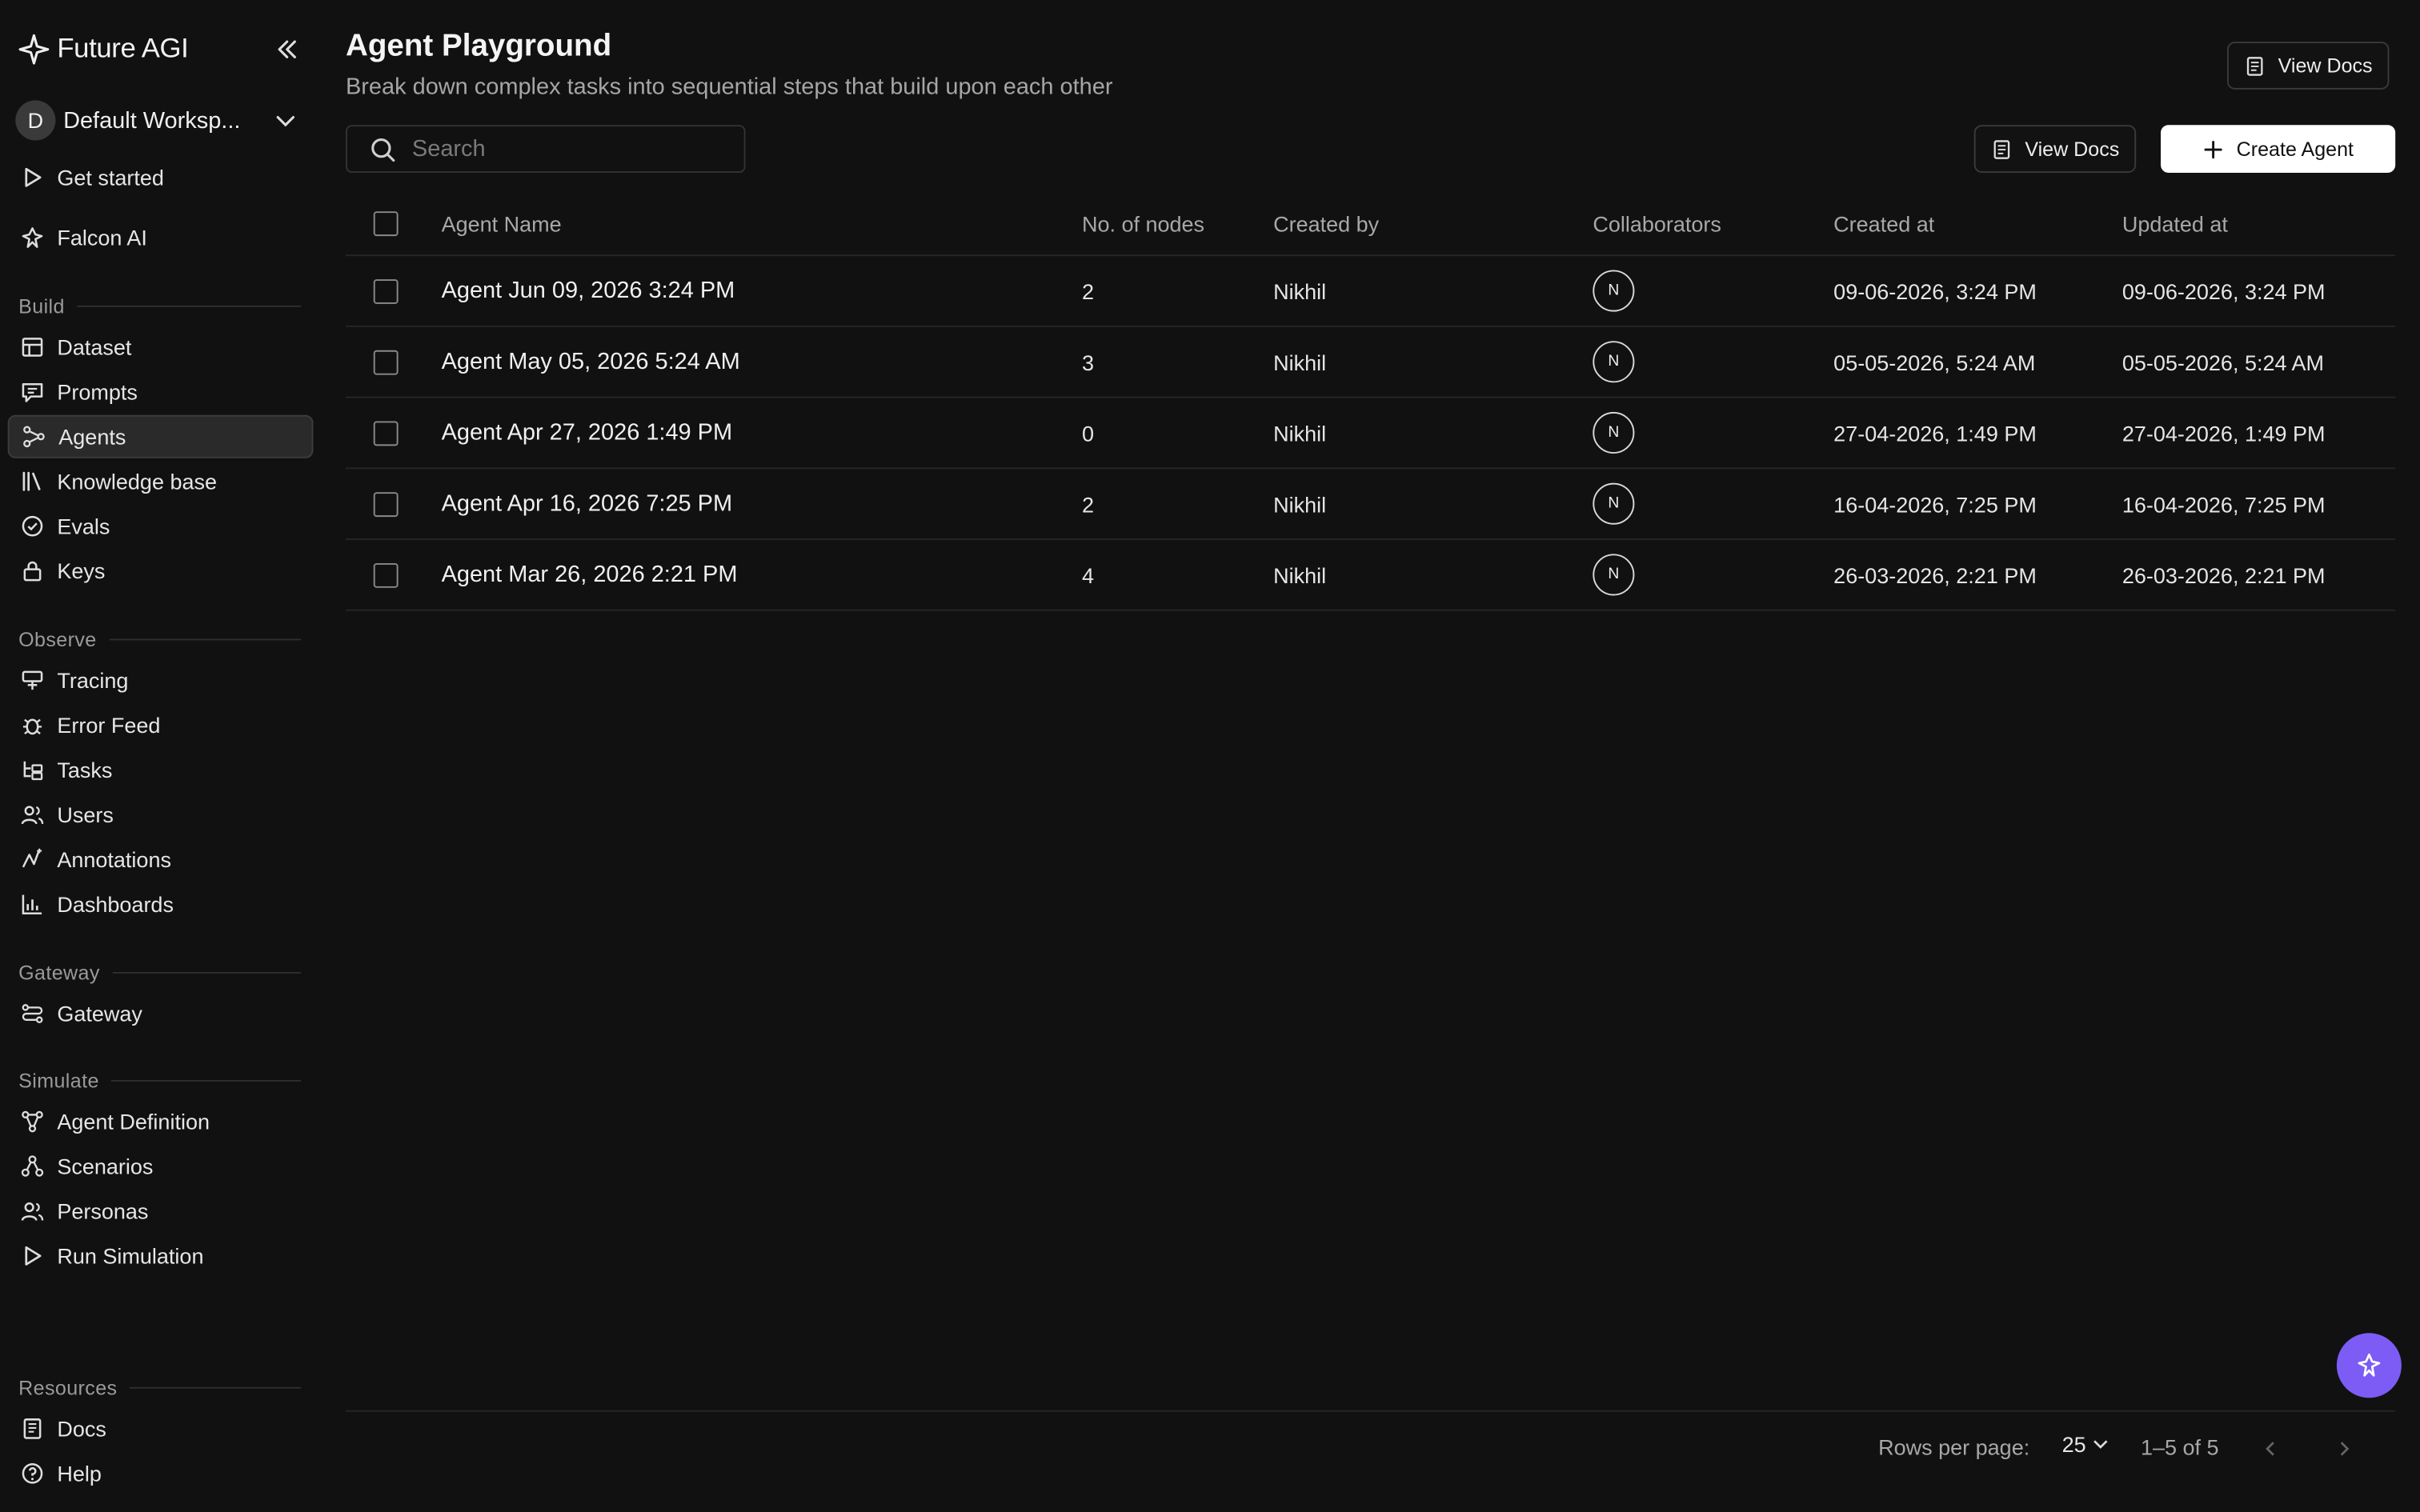 The width and height of the screenshot is (2420, 1512). Describe the element at coordinates (2369, 1365) in the screenshot. I see `falcon-assistant-button` at that location.